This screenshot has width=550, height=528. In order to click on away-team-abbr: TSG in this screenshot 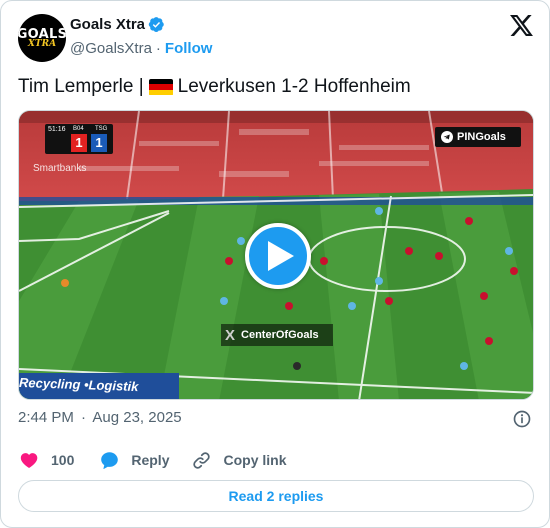, I will do `click(101, 129)`.